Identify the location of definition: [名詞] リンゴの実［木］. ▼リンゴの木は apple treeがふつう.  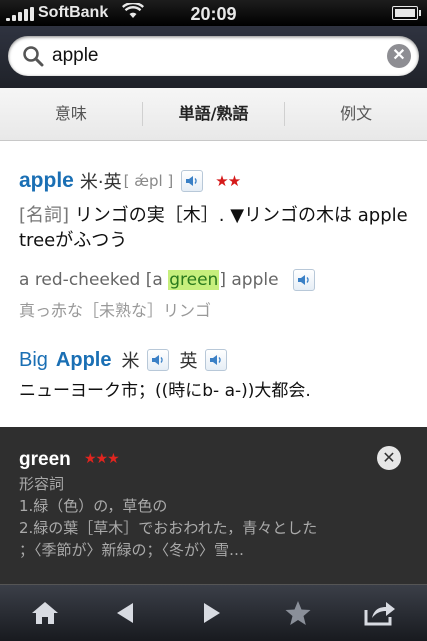
(216, 228).